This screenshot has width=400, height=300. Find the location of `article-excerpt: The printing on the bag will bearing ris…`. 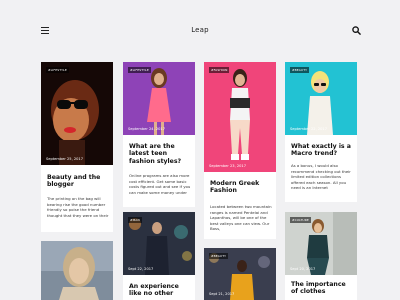

article-excerpt: The printing on the bag will bearing ris… is located at coordinates (78, 207).